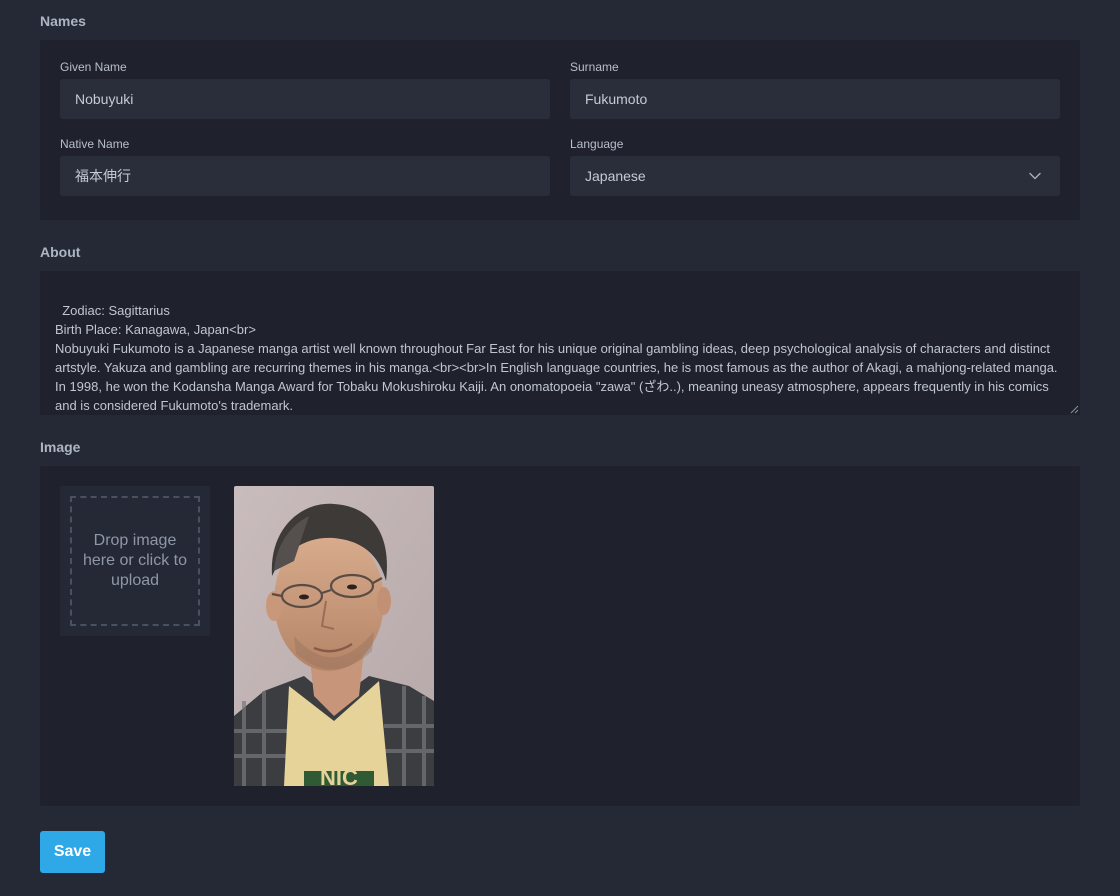  Describe the element at coordinates (305, 99) in the screenshot. I see `given-name-field: Nobuyuki` at that location.